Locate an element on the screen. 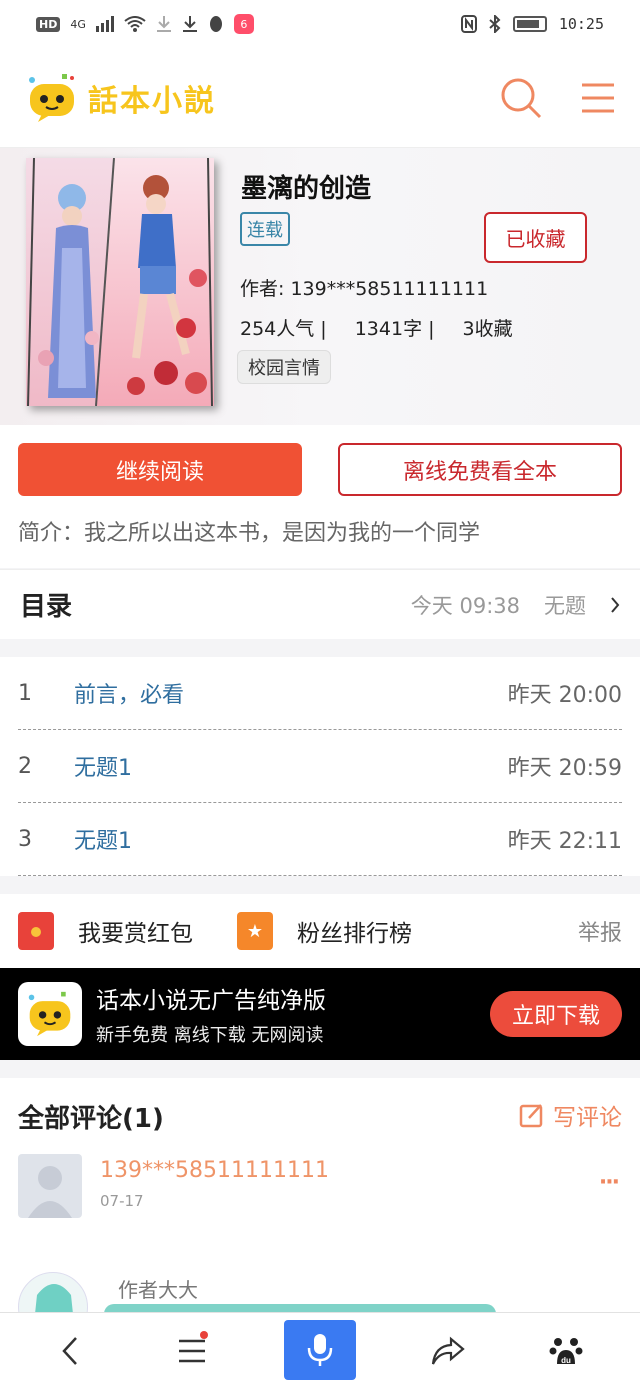 Image resolution: width=640 pixels, height=1387 pixels. write-comment-label: 写评论 is located at coordinates (587, 1118).